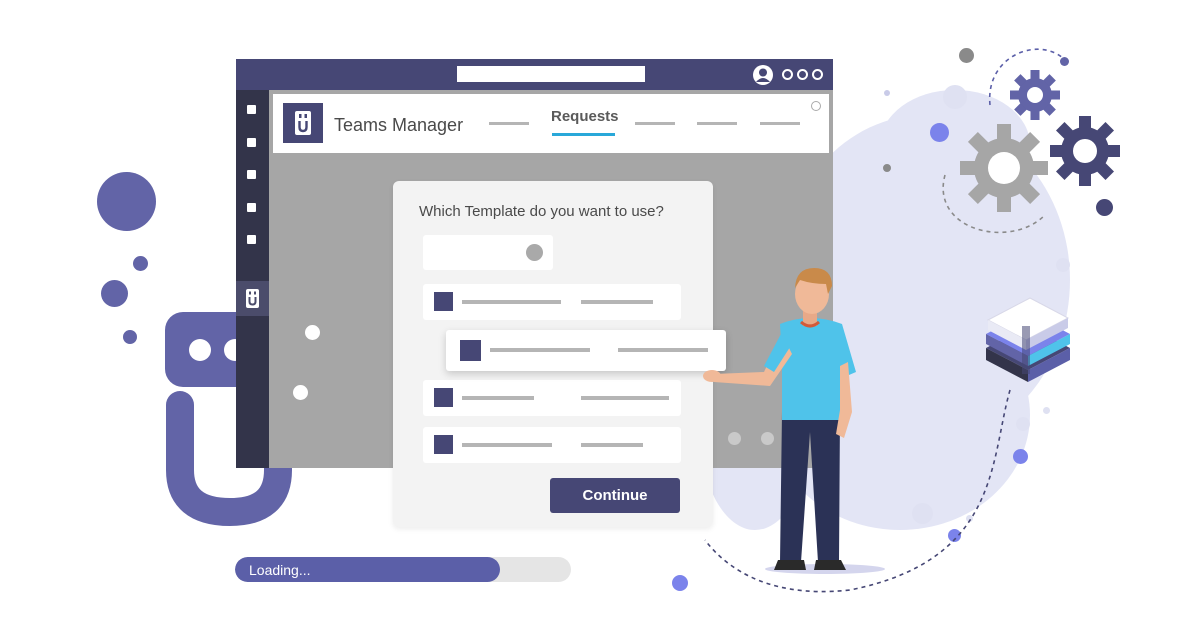 The width and height of the screenshot is (1200, 628). Describe the element at coordinates (1028, 339) in the screenshot. I see `book-stack-icon` at that location.